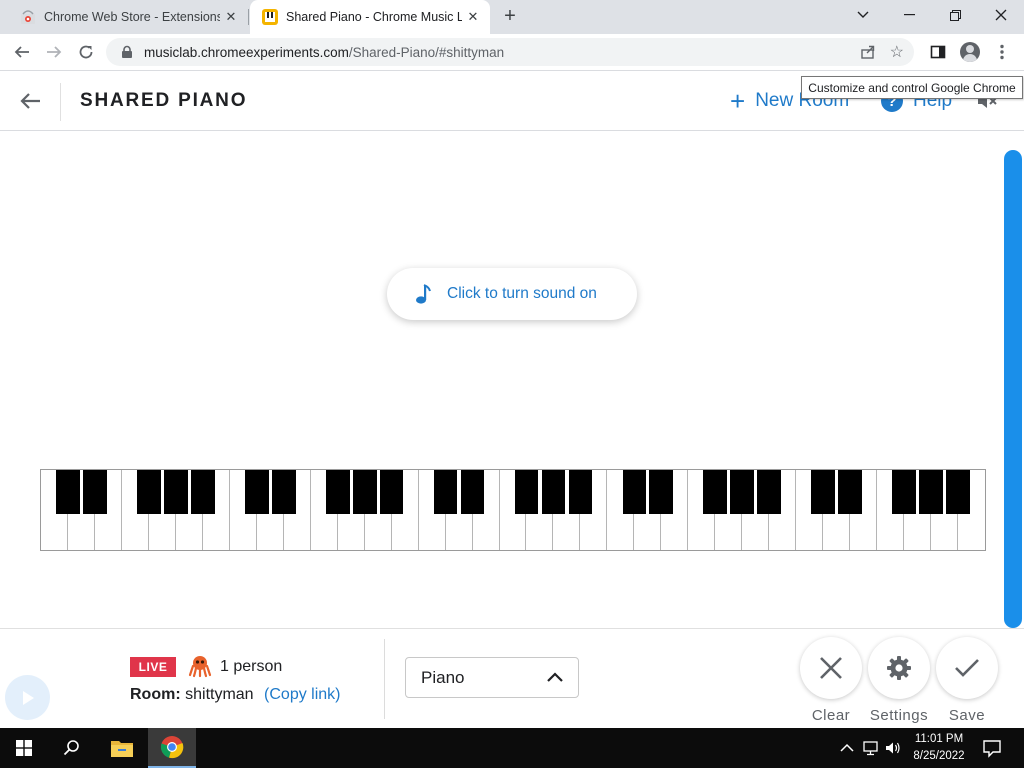  What do you see at coordinates (992, 748) in the screenshot?
I see `notification-icon` at bounding box center [992, 748].